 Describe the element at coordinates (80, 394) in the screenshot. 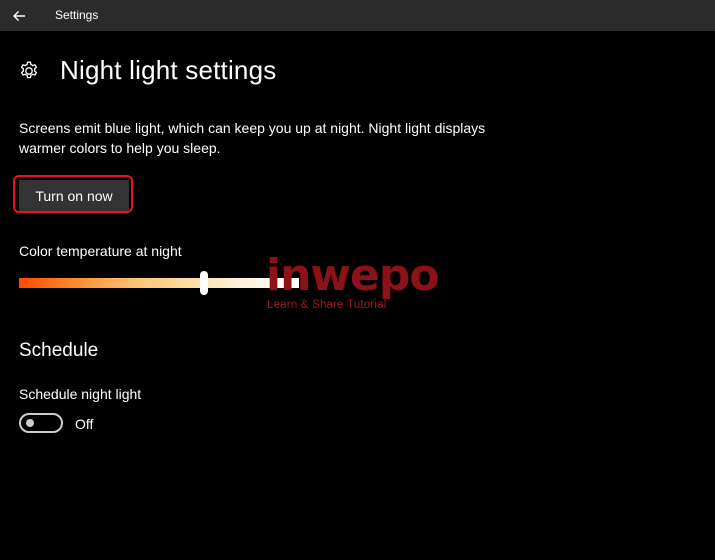

I see `schedule-night-light-label: Schedule night light` at that location.